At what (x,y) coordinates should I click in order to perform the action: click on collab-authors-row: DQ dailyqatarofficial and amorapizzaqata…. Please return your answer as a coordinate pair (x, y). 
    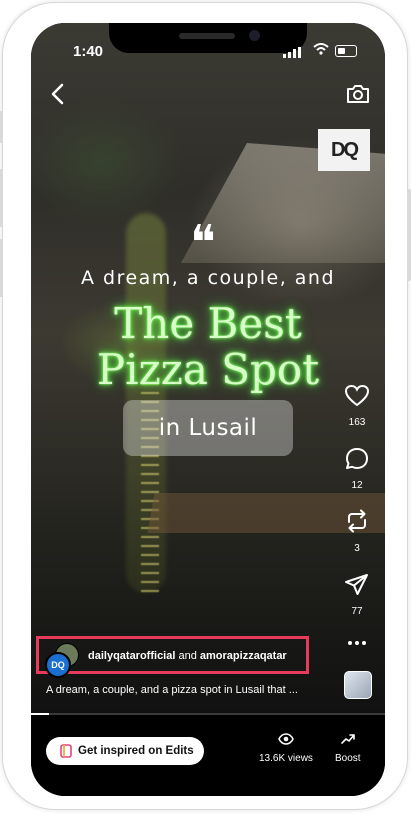
    Looking at the image, I should click on (172, 657).